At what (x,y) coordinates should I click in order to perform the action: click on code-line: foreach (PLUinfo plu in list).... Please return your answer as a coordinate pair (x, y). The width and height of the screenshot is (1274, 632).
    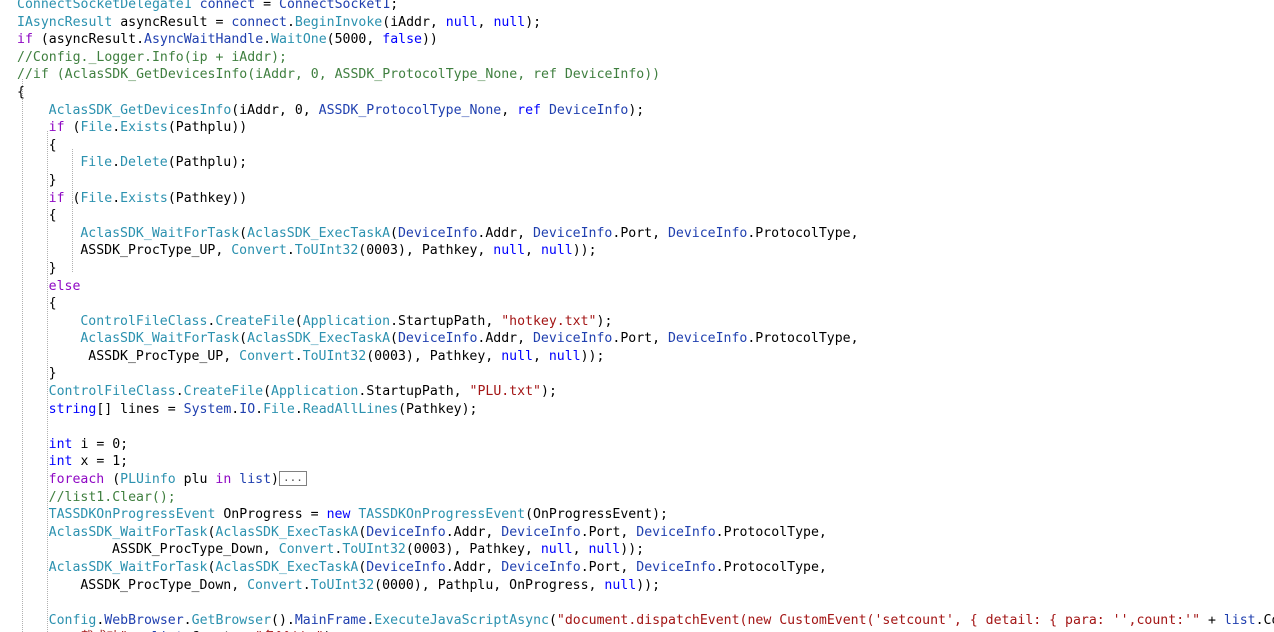
    Looking at the image, I should click on (637, 479).